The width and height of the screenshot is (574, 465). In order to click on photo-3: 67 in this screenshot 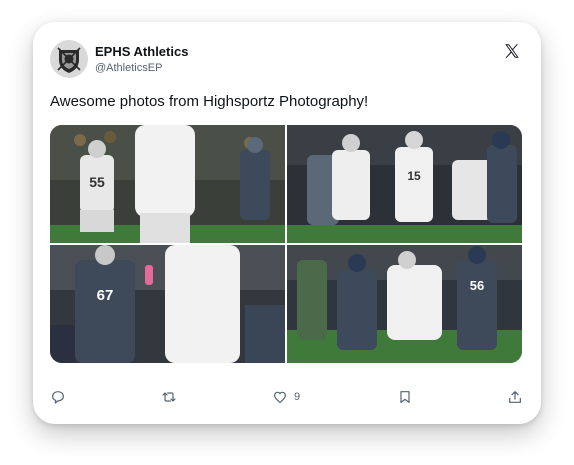, I will do `click(167, 304)`.